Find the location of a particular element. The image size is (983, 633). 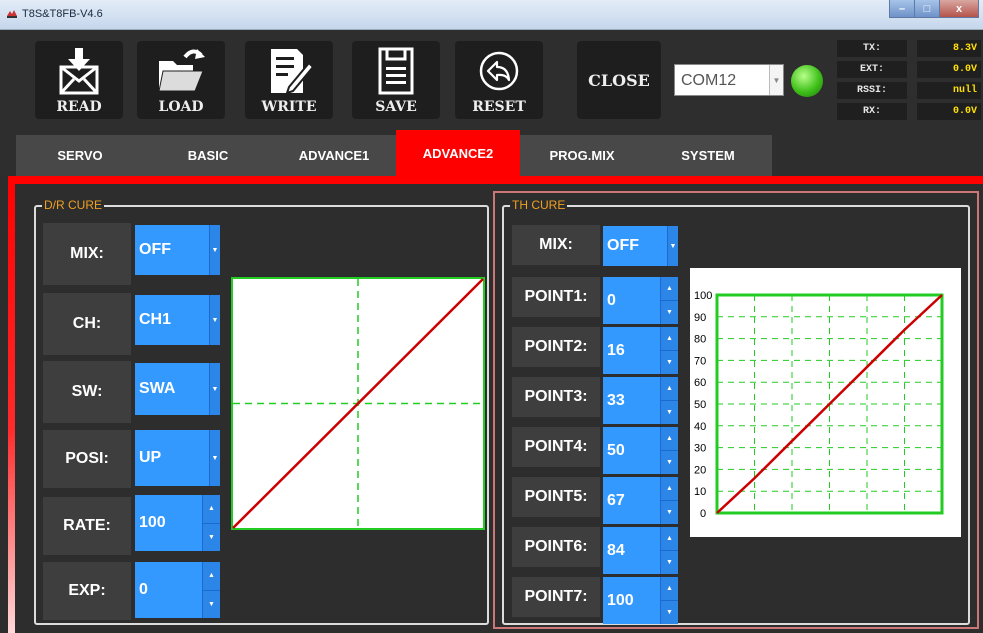

tab-advance1: ADVANCE1 is located at coordinates (334, 155).